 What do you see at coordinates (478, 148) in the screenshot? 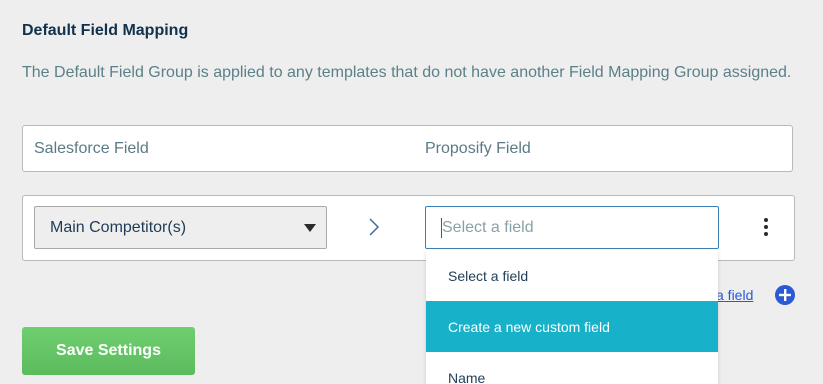
I see `proposify-field-header: Proposify Field` at bounding box center [478, 148].